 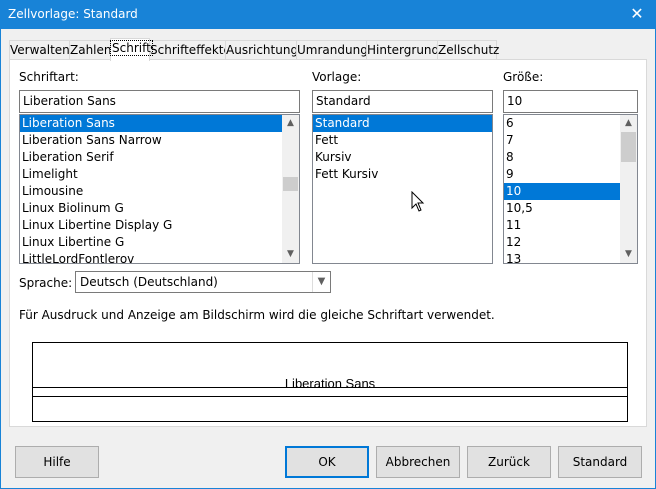 What do you see at coordinates (159, 225) in the screenshot?
I see `list-item: Linux Libertine Display G` at bounding box center [159, 225].